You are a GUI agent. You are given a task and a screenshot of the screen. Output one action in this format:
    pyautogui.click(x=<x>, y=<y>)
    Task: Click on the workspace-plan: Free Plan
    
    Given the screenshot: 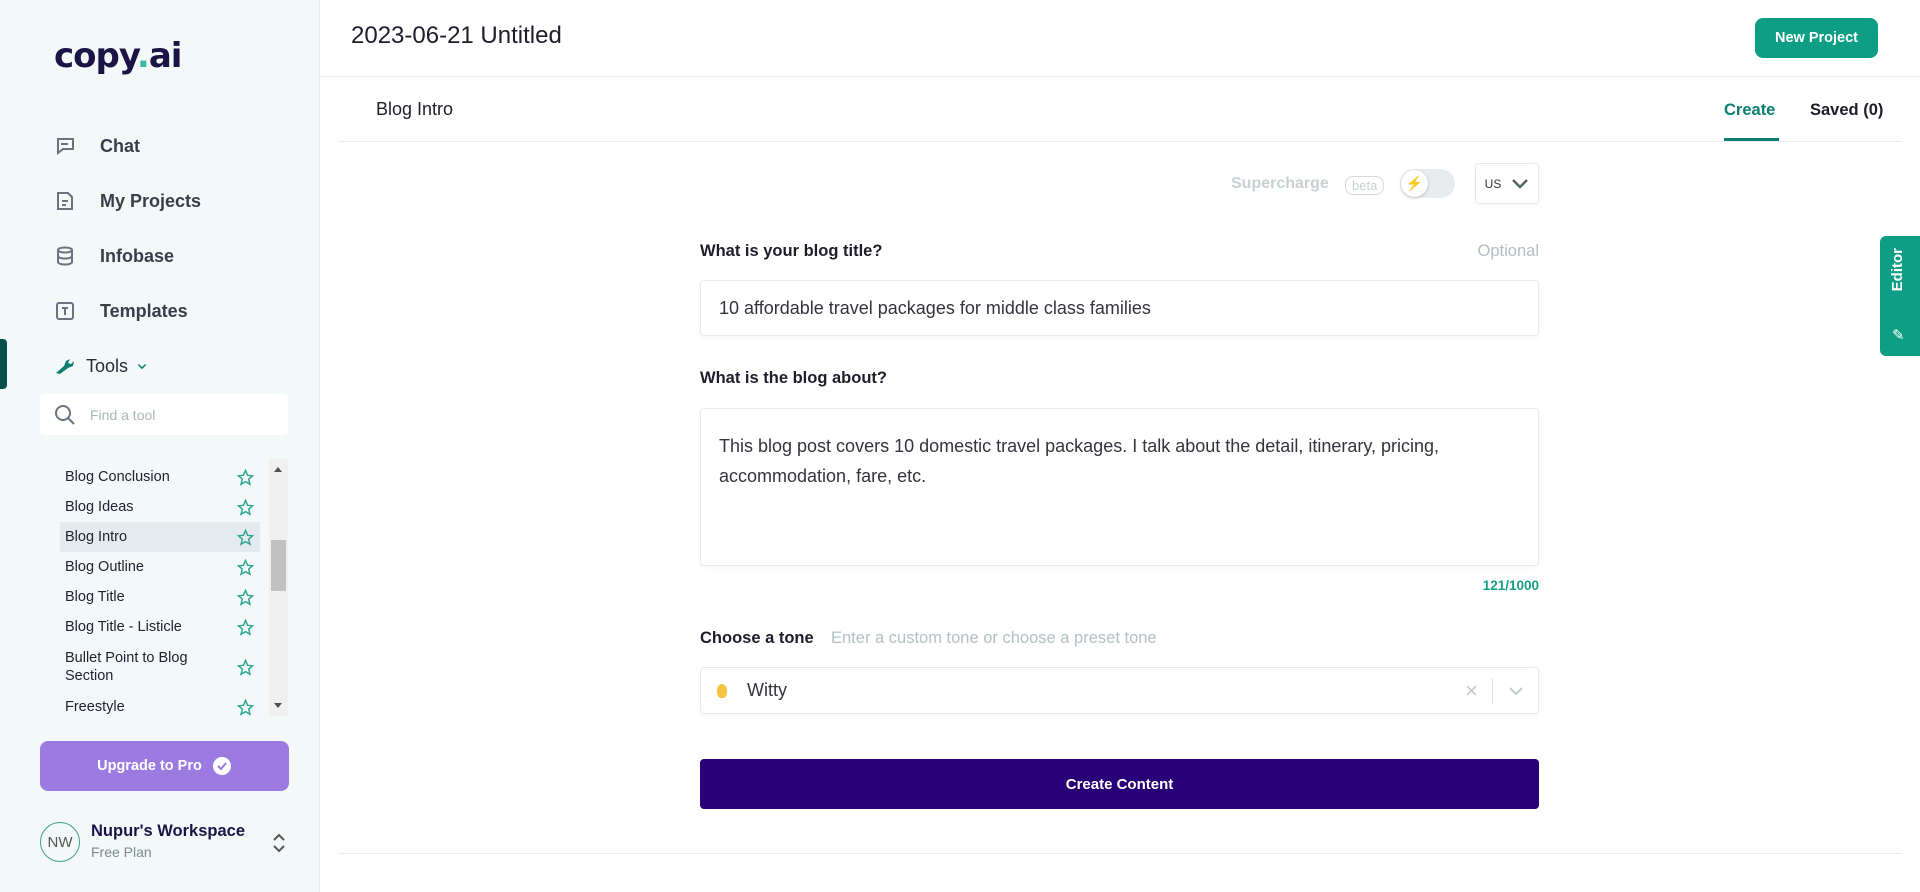 What is the action you would take?
    pyautogui.click(x=121, y=852)
    